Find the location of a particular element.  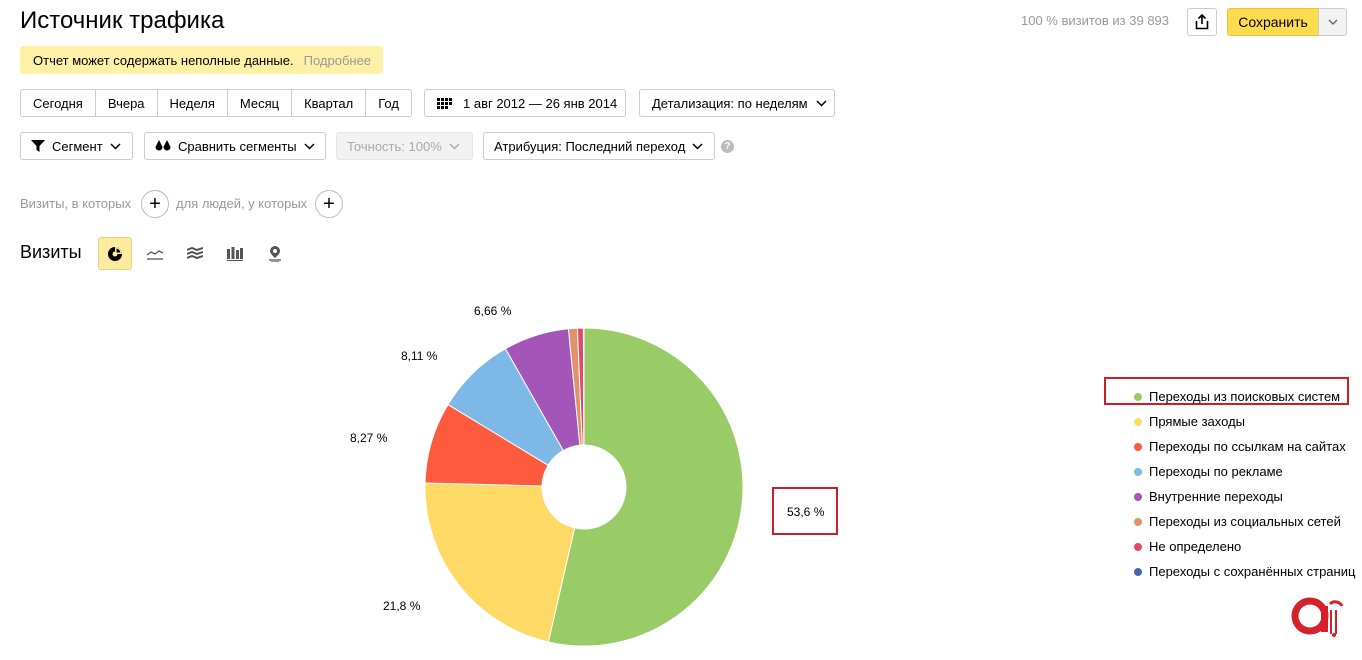

accuracy-dropdown: Точность: 100% is located at coordinates (404, 146).